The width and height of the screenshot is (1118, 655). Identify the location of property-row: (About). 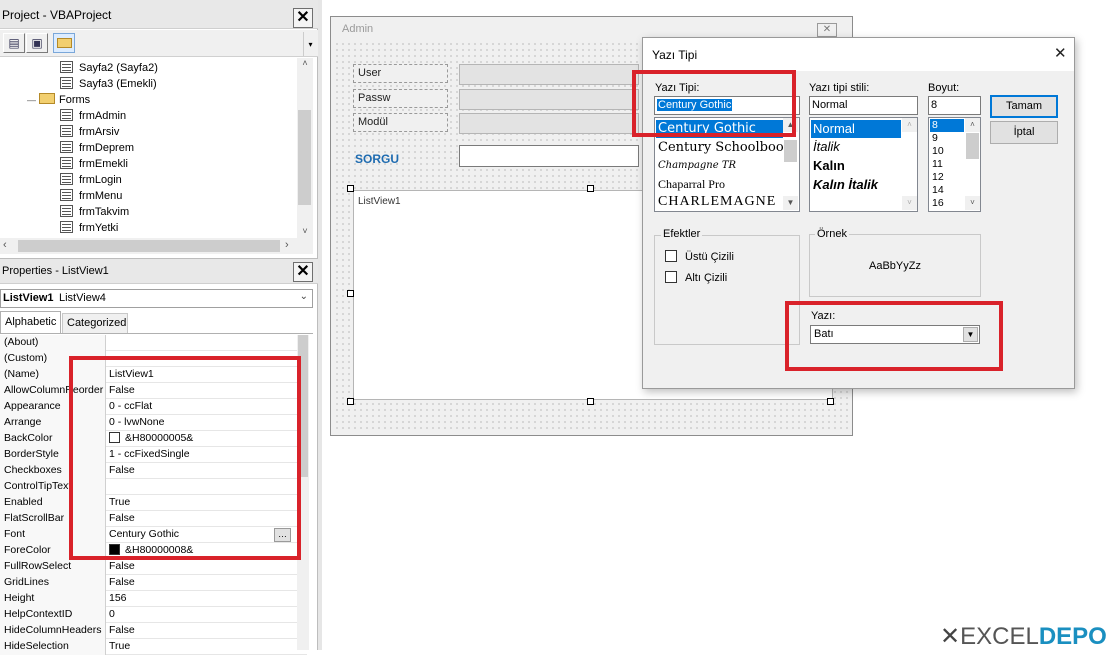
(153, 343).